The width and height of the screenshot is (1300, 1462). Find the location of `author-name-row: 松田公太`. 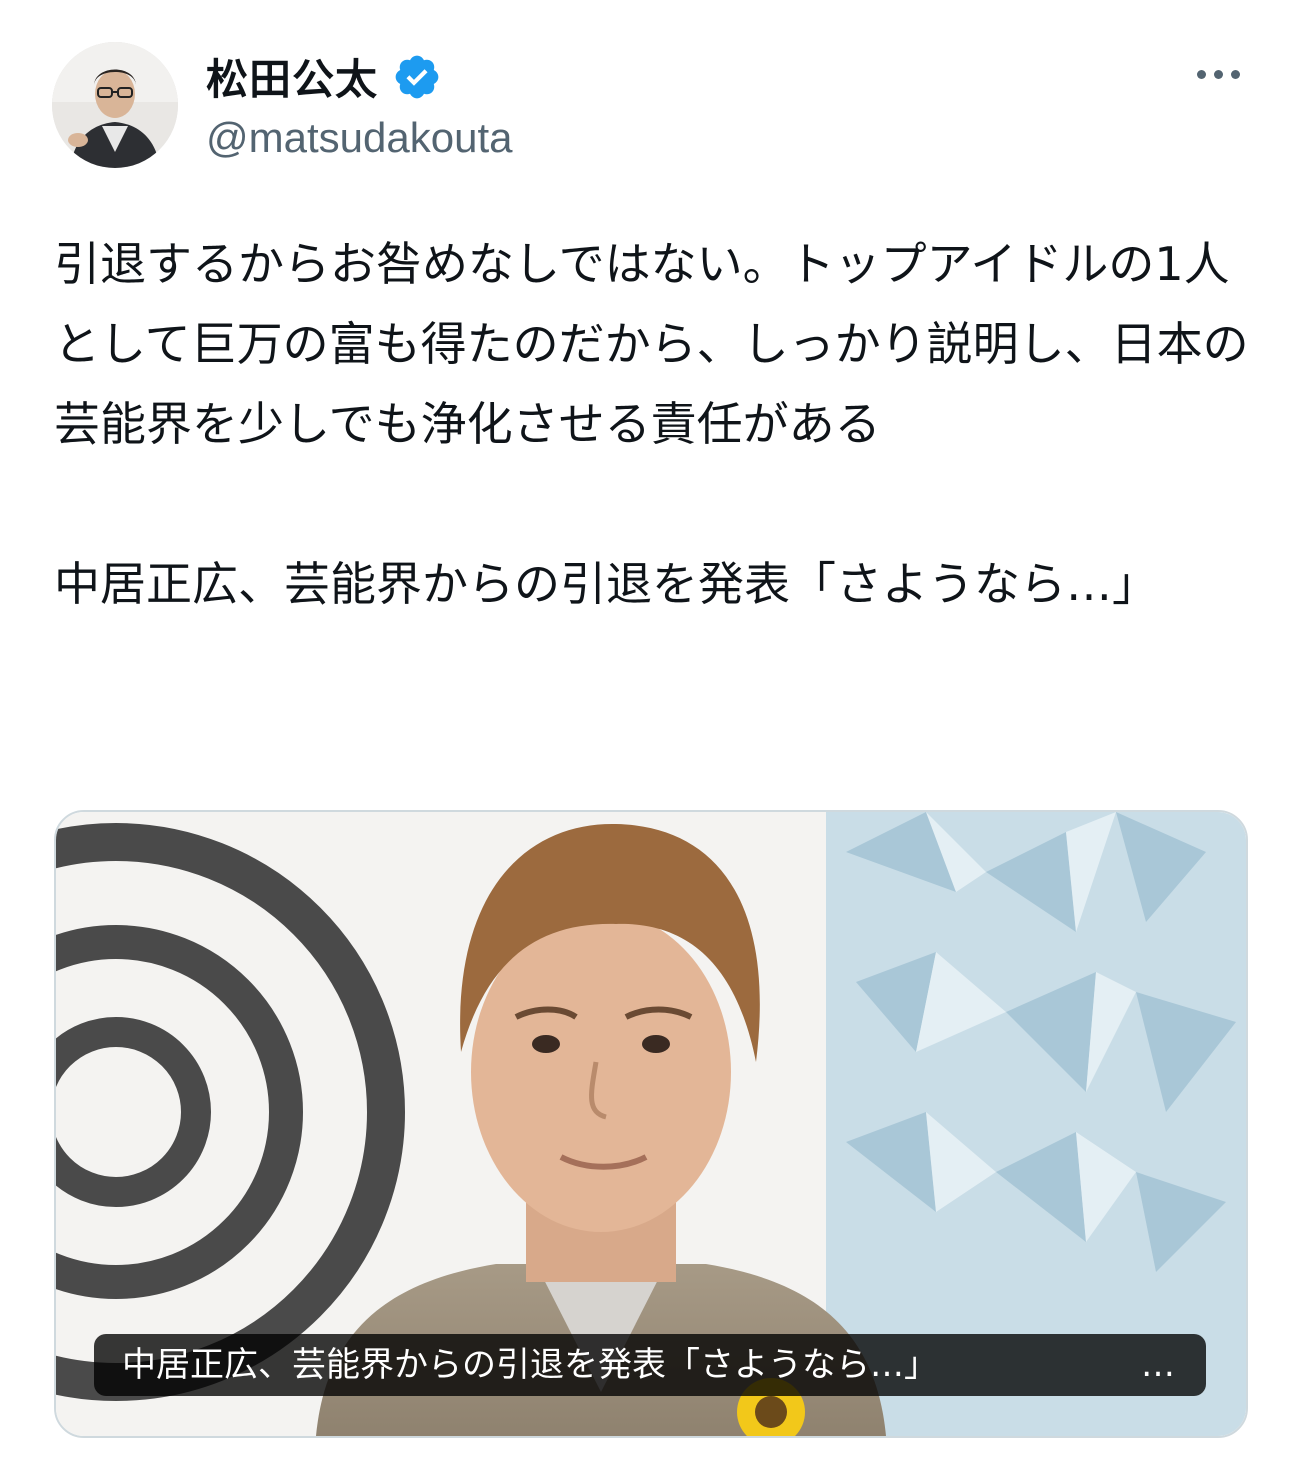

author-name-row: 松田公太 is located at coordinates (324, 76).